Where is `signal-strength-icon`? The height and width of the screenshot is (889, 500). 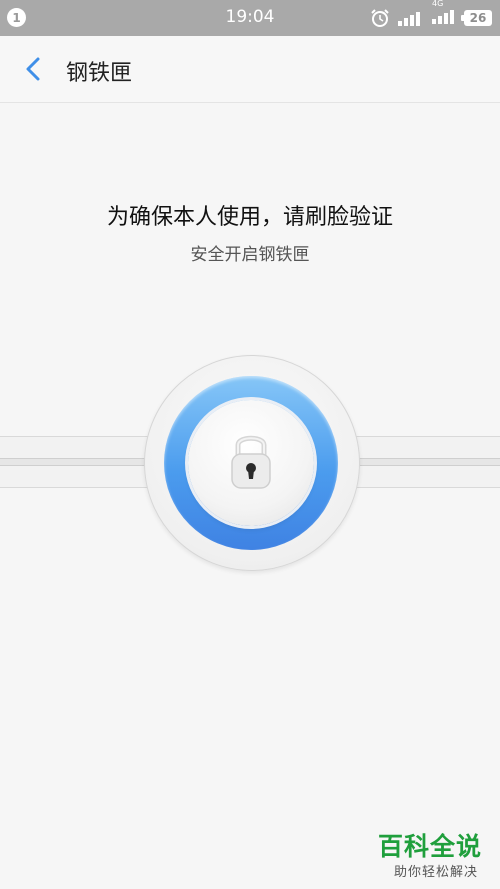
signal-strength-icon is located at coordinates (409, 19).